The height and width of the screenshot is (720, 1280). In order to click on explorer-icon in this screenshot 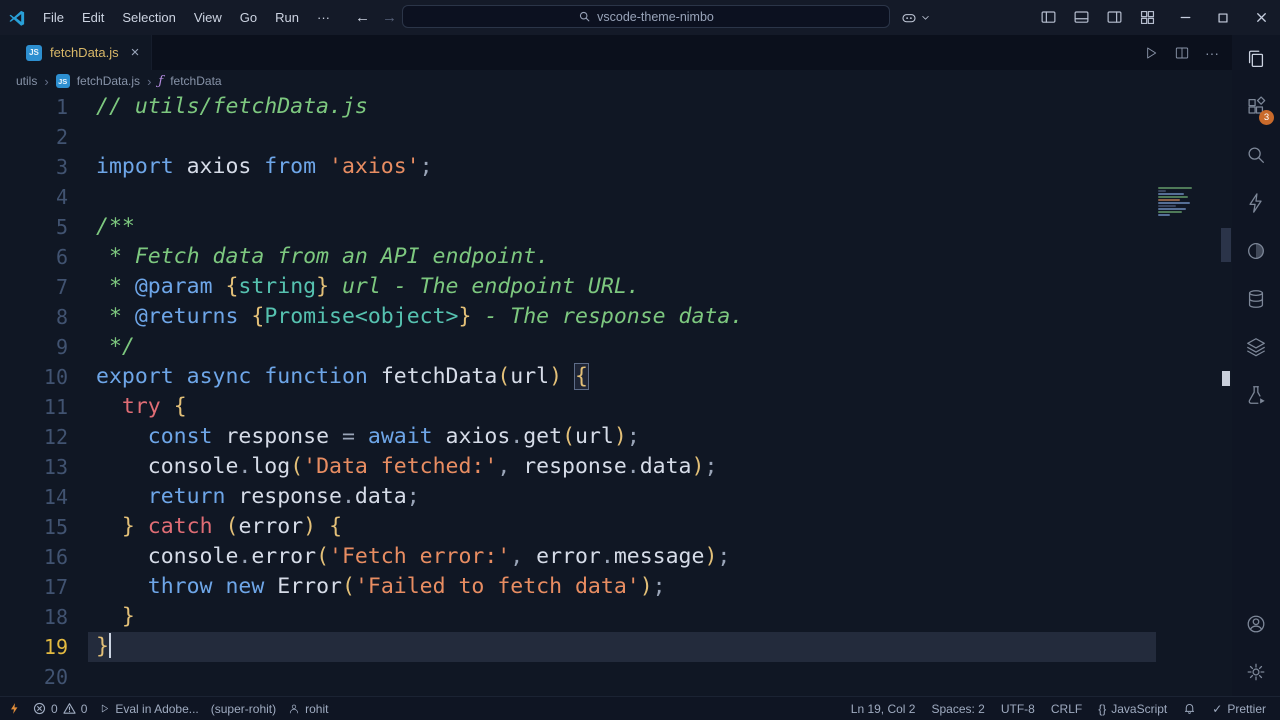, I will do `click(1256, 59)`.